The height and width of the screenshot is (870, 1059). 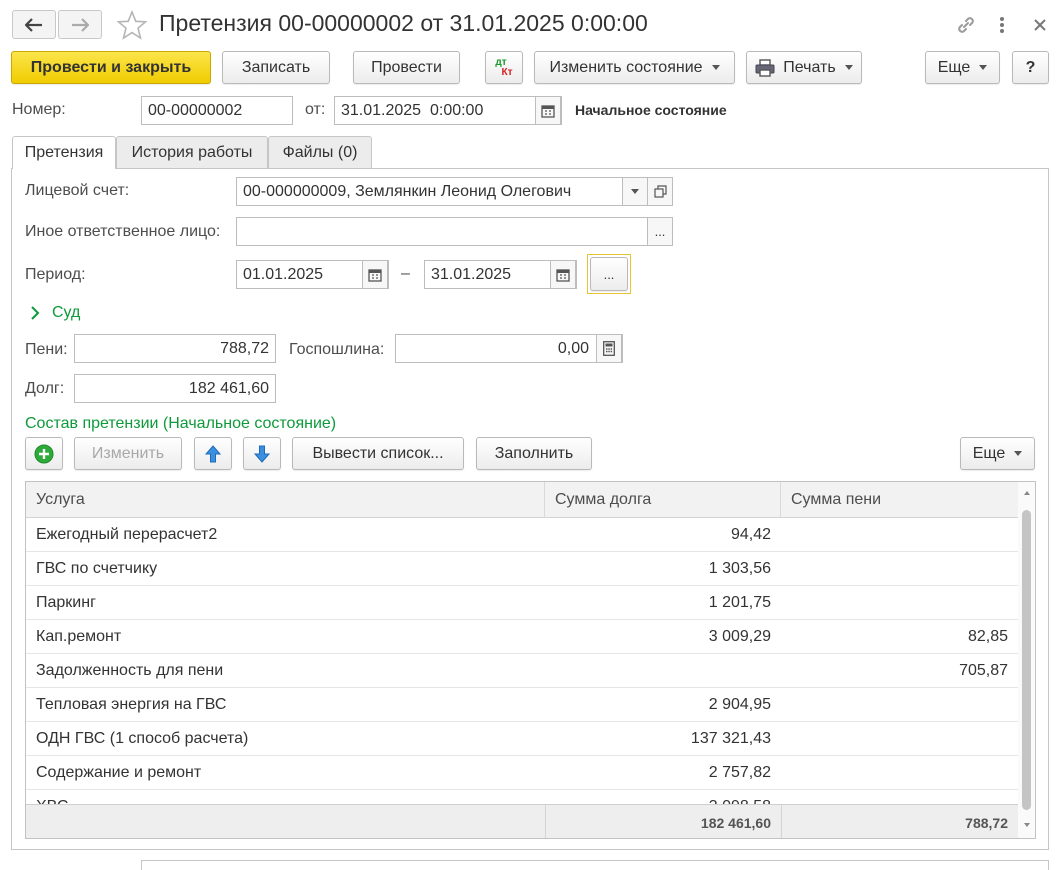 What do you see at coordinates (522, 637) in the screenshot?
I see `table-row: Кап.ремонт 3 009,29 82,85` at bounding box center [522, 637].